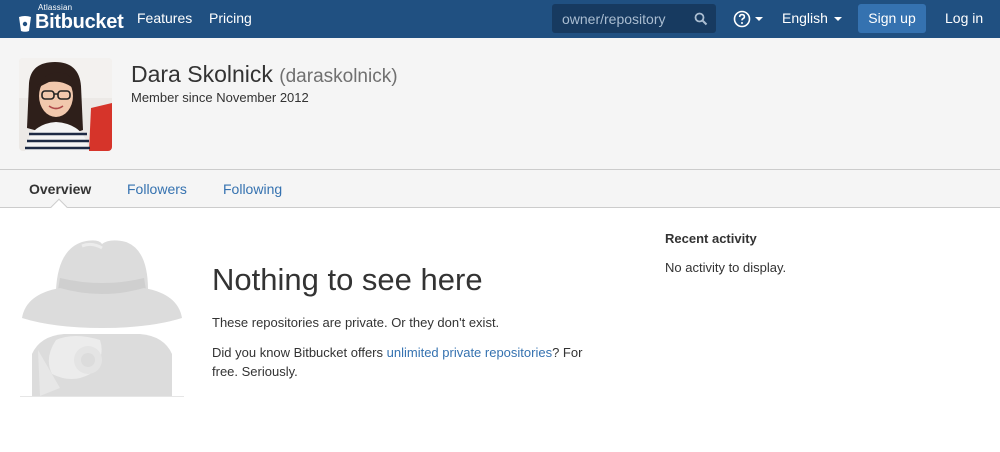 This screenshot has width=1000, height=452. What do you see at coordinates (102, 396) in the screenshot?
I see `illustration-divider` at bounding box center [102, 396].